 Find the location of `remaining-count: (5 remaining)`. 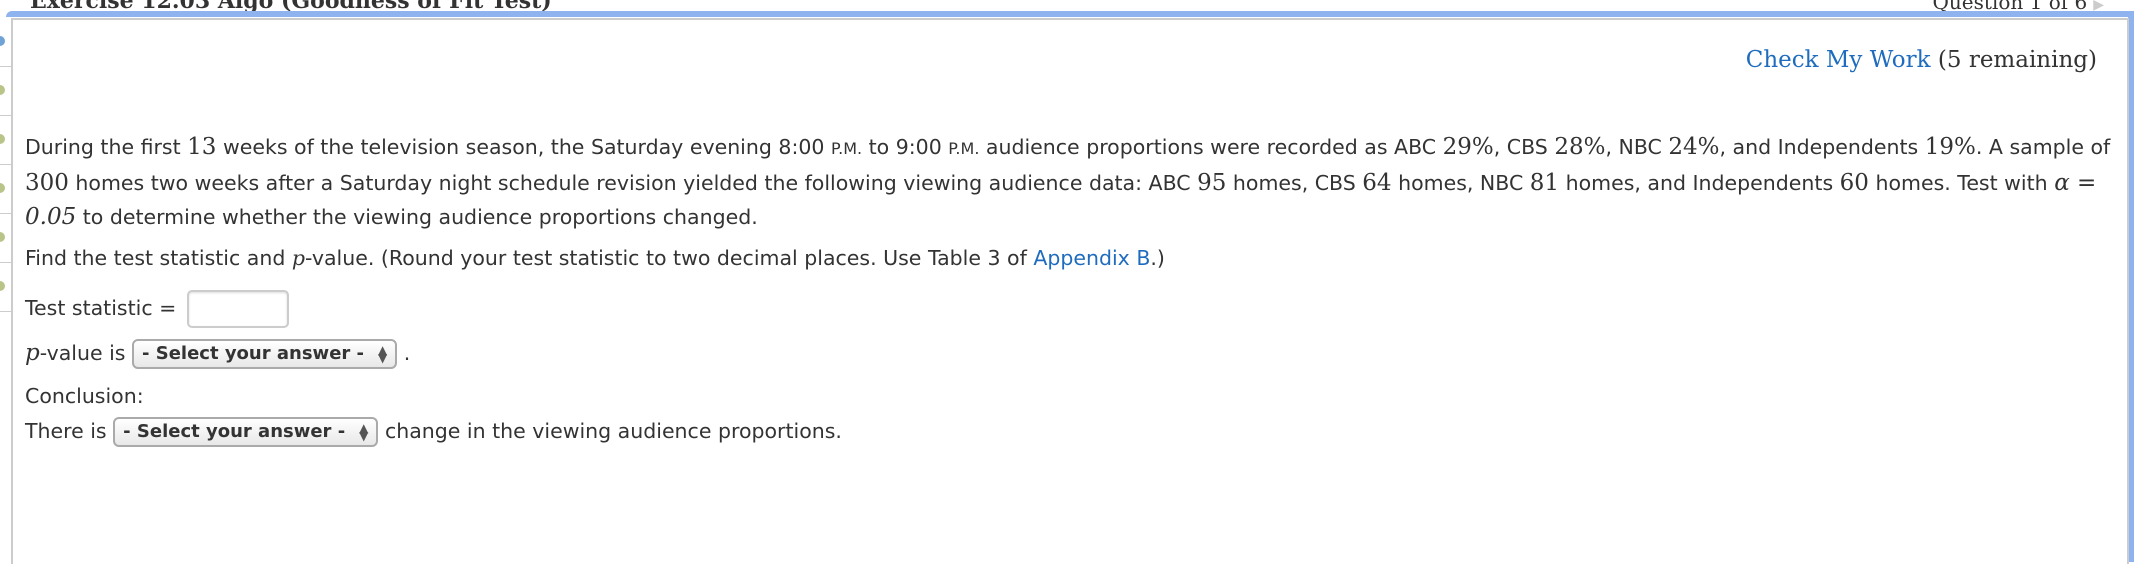

remaining-count: (5 remaining) is located at coordinates (2017, 60).